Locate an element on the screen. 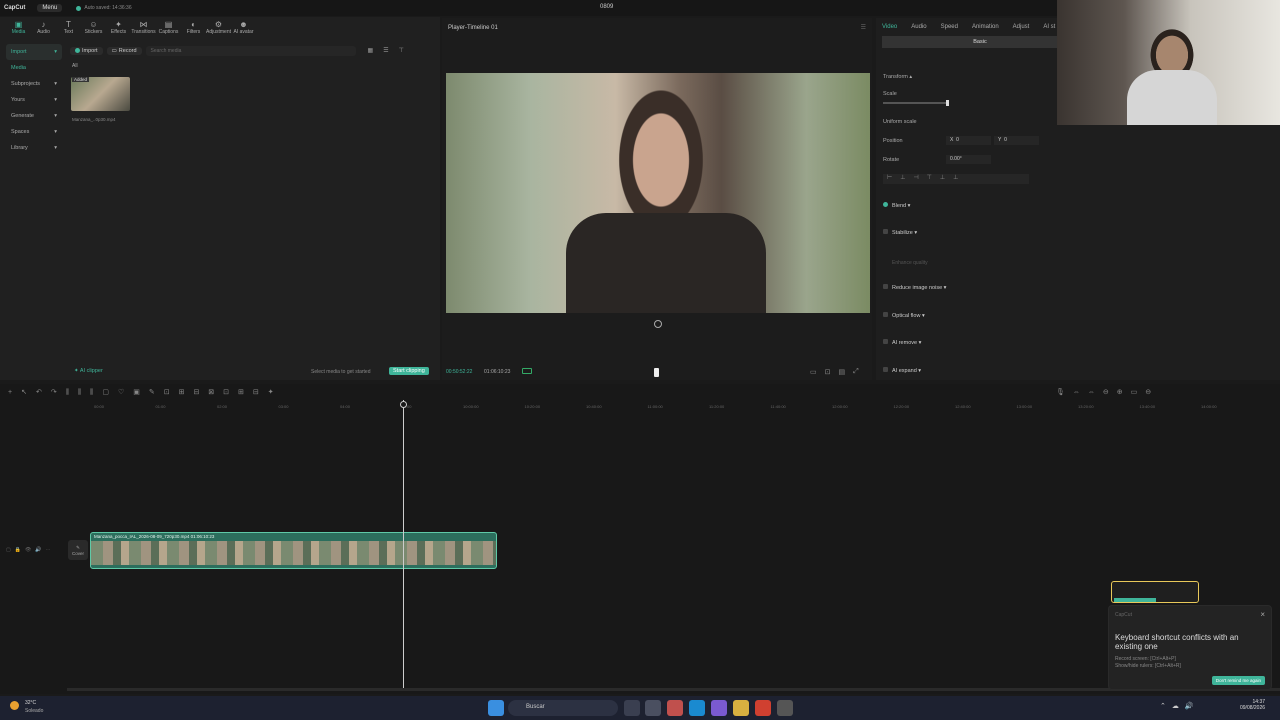  segment-basic: Basic is located at coordinates (980, 42).